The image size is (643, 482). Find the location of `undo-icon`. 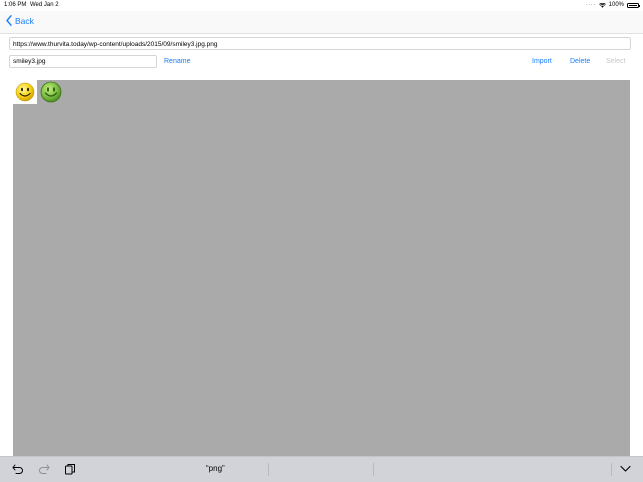

undo-icon is located at coordinates (18, 469).